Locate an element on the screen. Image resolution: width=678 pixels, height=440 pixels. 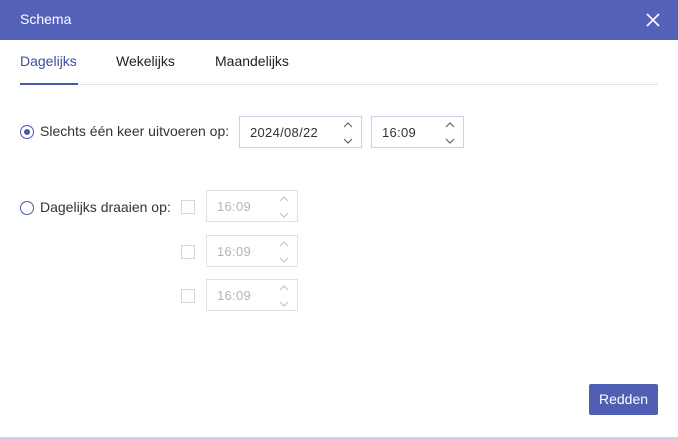
close-button is located at coordinates (653, 20).